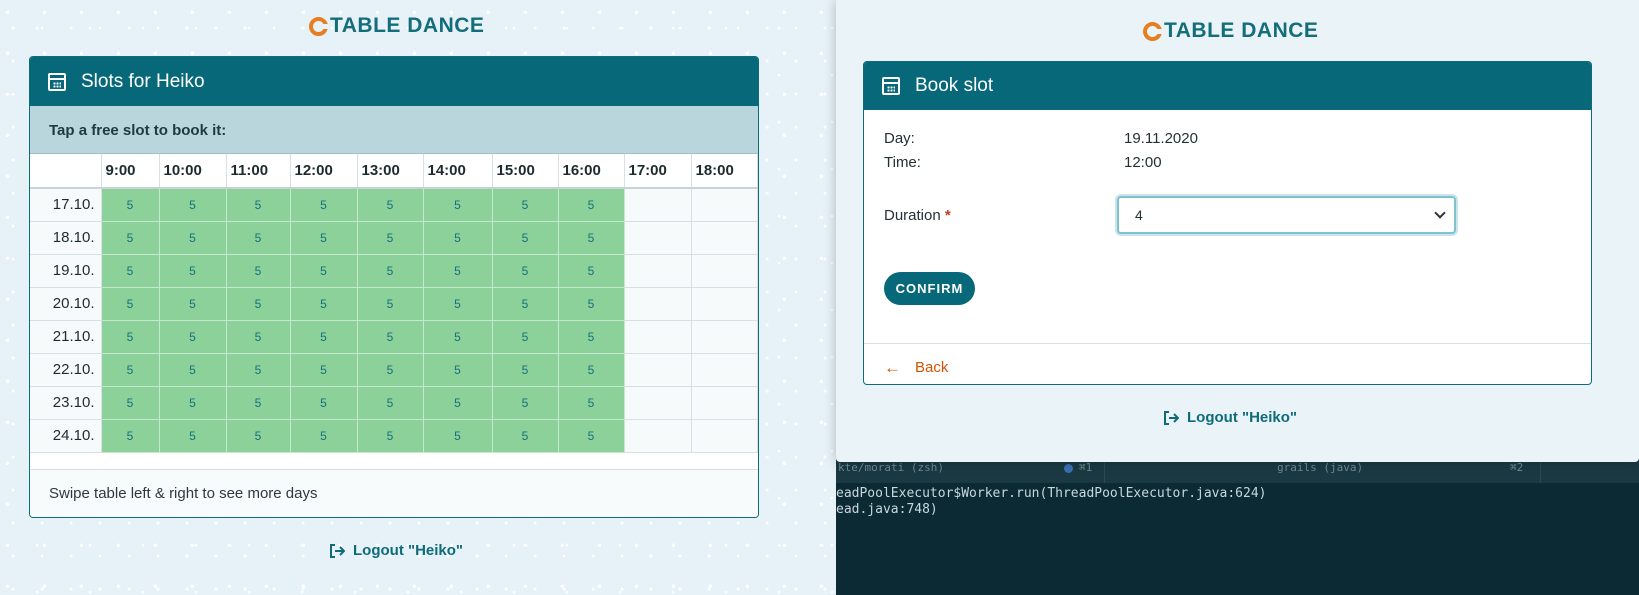 Image resolution: width=1639 pixels, height=595 pixels. What do you see at coordinates (66, 304) in the screenshot?
I see `day-label: 20.10.` at bounding box center [66, 304].